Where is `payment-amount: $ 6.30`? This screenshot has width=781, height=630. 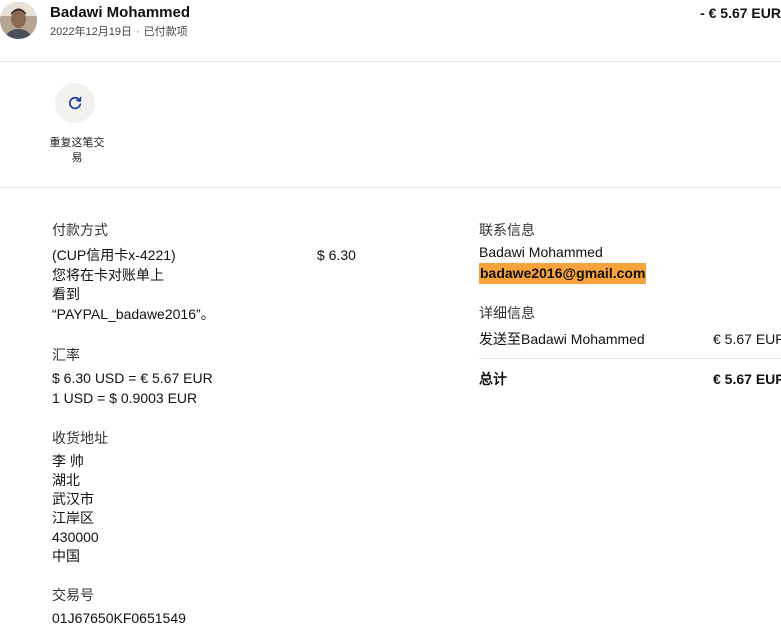
payment-amount: $ 6.30 is located at coordinates (336, 255).